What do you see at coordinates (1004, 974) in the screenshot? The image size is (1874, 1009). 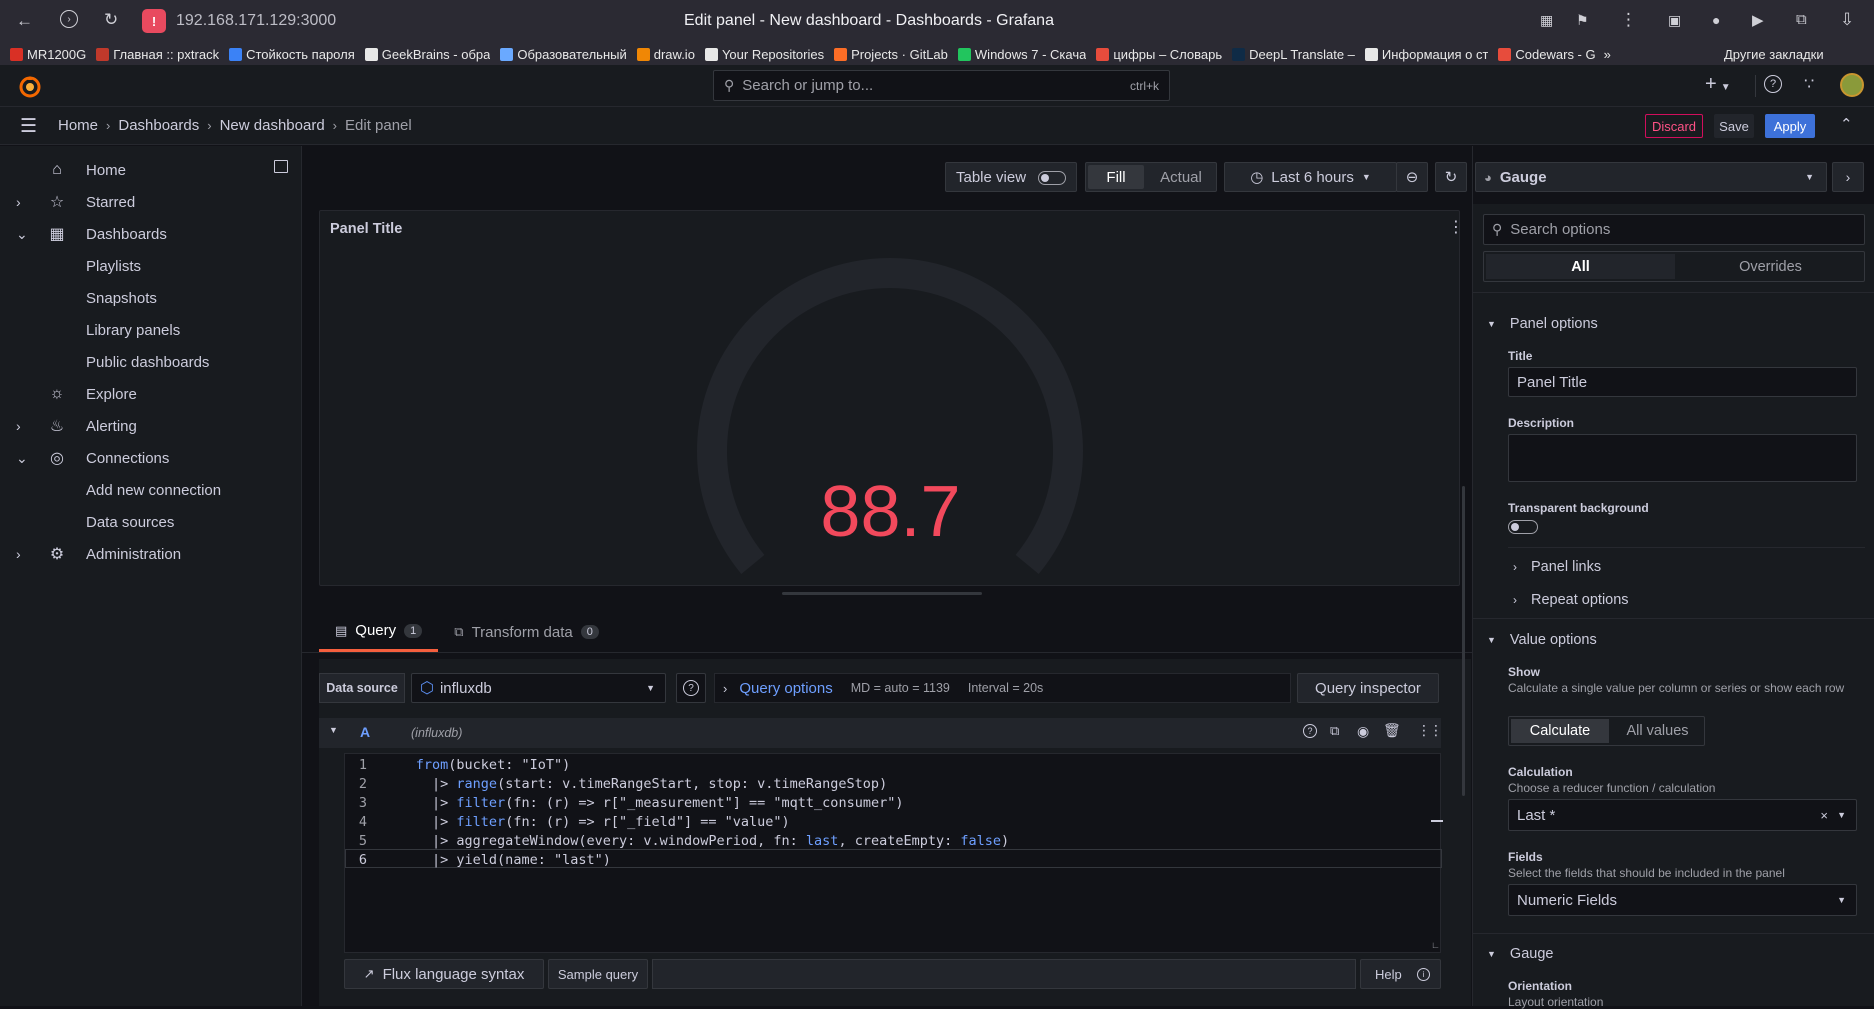 I see `sample-query-dropdown` at bounding box center [1004, 974].